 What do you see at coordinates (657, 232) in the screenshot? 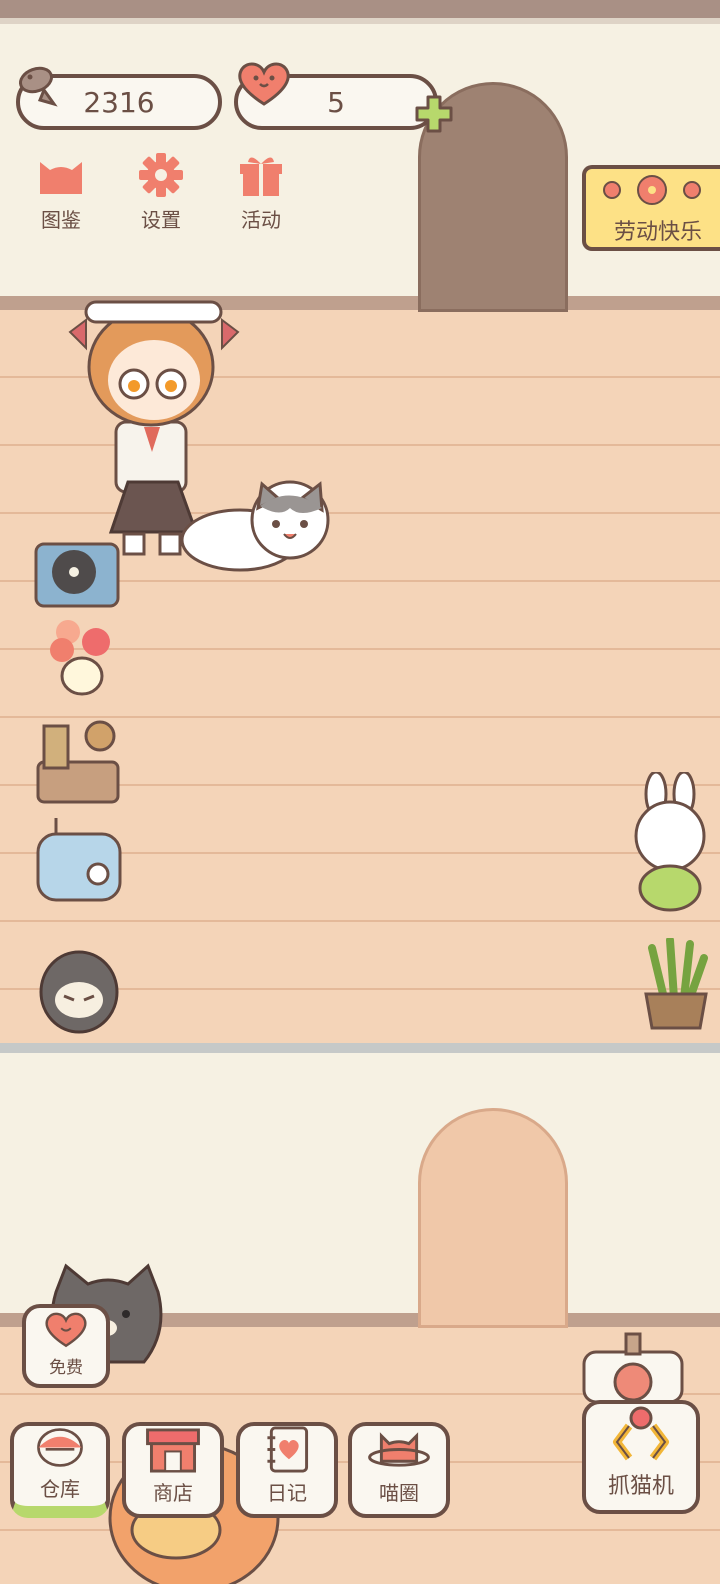
I see `event-banner-label: 劳动快乐` at bounding box center [657, 232].